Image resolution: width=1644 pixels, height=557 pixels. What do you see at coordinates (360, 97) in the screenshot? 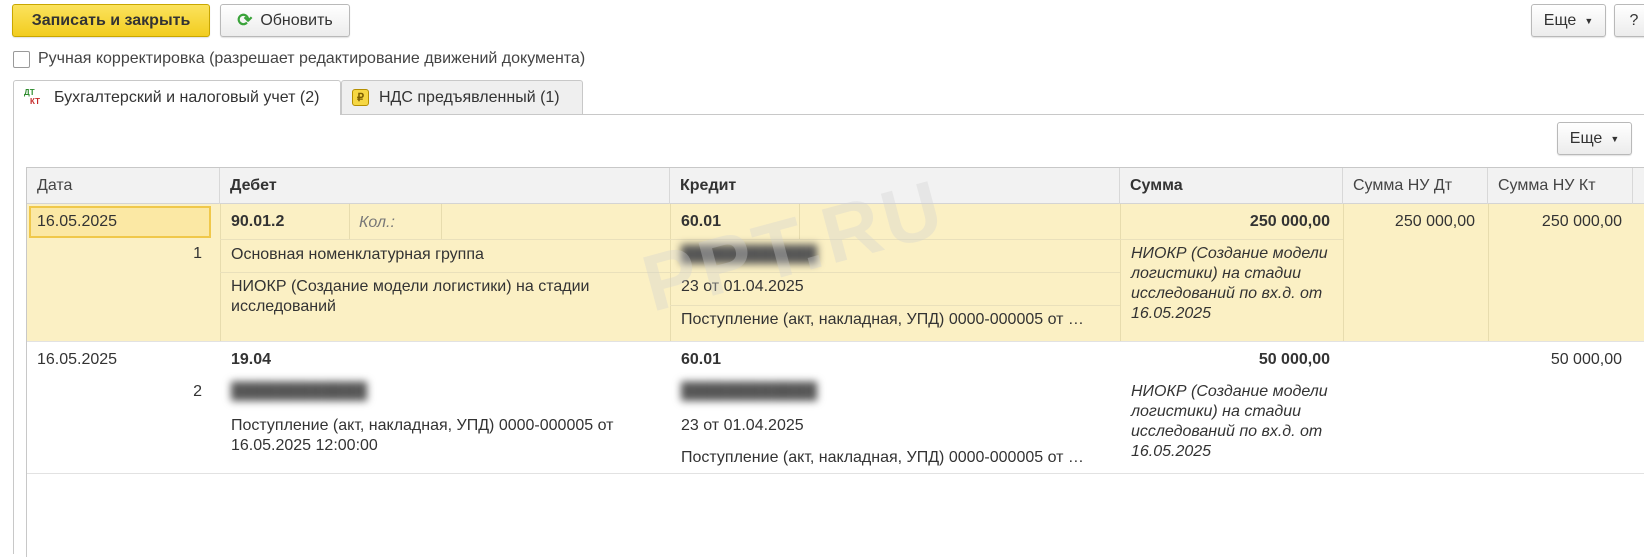
I see `vat-register-icon: ₽` at bounding box center [360, 97].